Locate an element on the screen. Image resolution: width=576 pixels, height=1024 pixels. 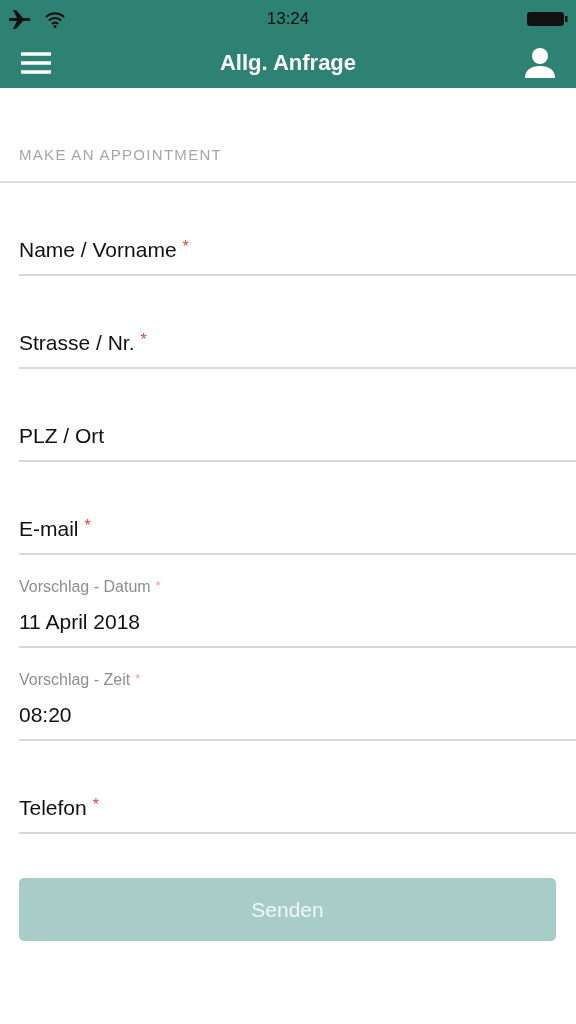
text-field: E-mail * is located at coordinates (297, 508).